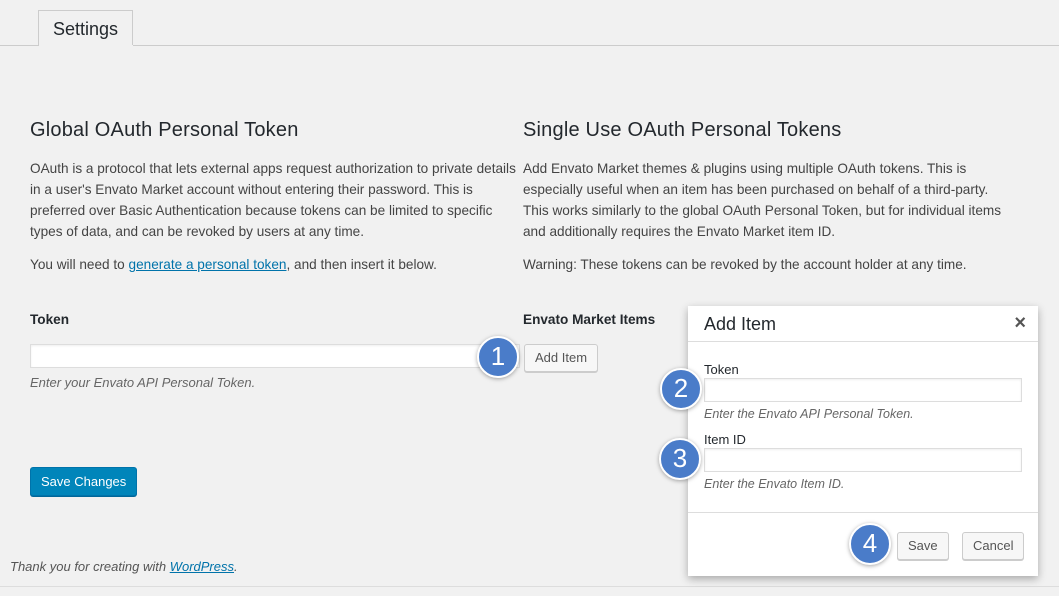 This screenshot has height=596, width=1059. Describe the element at coordinates (86, 46) in the screenshot. I see `tab-cover` at that location.